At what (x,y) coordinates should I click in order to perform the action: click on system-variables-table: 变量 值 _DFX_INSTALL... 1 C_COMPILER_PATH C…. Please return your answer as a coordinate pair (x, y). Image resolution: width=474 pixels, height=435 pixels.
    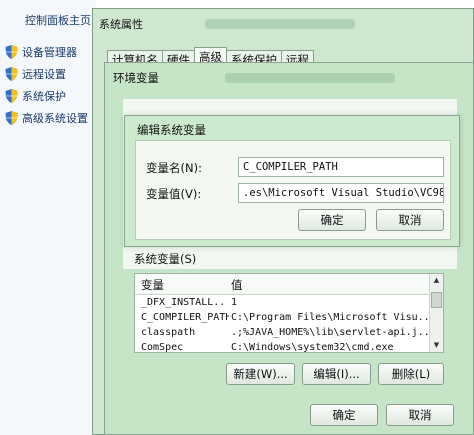
    Looking at the image, I should click on (289, 313).